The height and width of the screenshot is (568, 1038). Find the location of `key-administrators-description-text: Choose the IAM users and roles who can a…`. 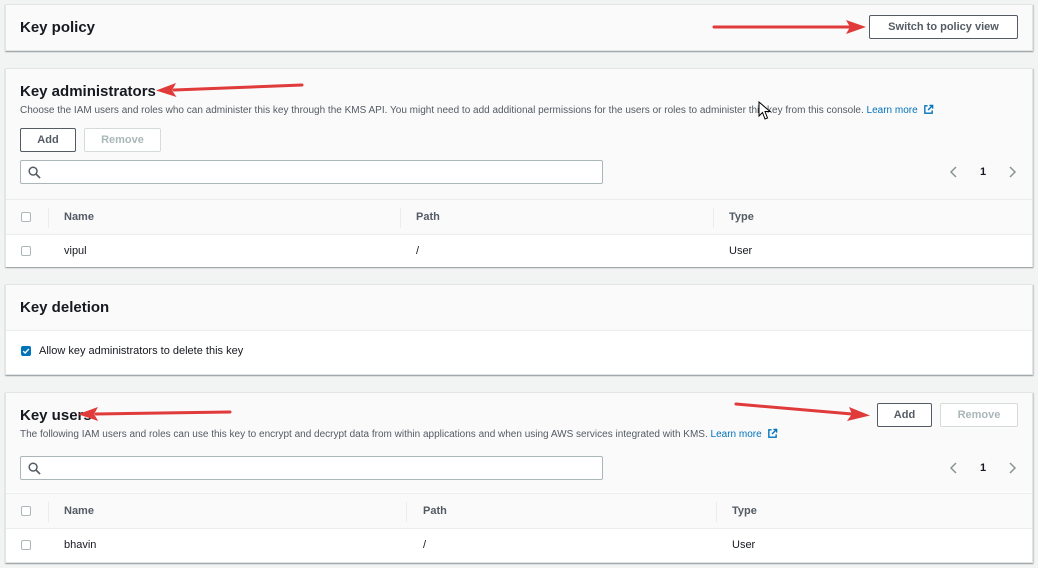

key-administrators-description-text: Choose the IAM users and roles who can a… is located at coordinates (442, 110).